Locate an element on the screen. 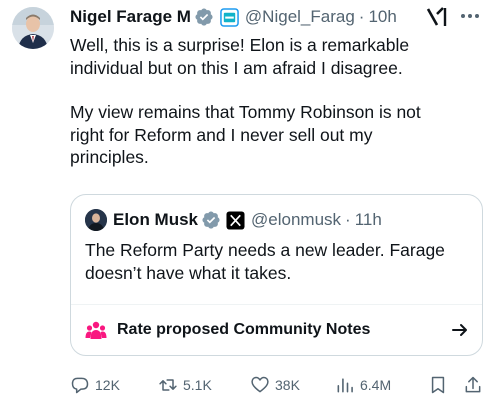 This screenshot has height=413, width=490. share-icon is located at coordinates (473, 384).